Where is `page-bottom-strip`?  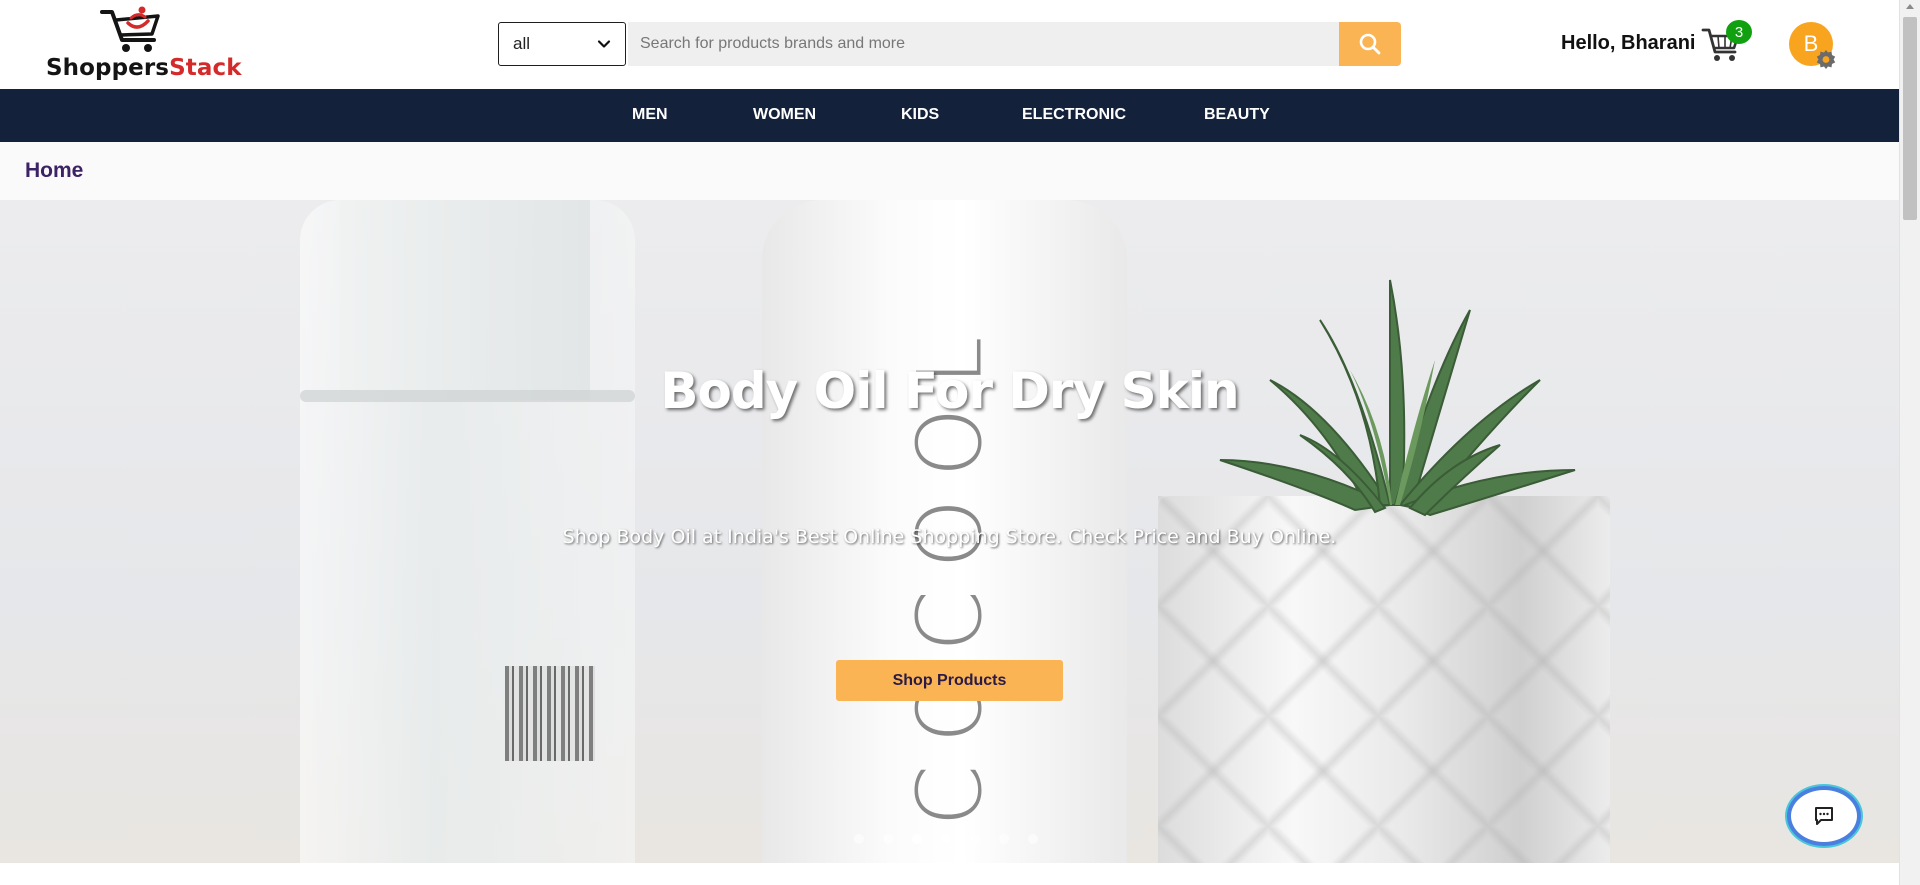
page-bottom-strip is located at coordinates (949, 874).